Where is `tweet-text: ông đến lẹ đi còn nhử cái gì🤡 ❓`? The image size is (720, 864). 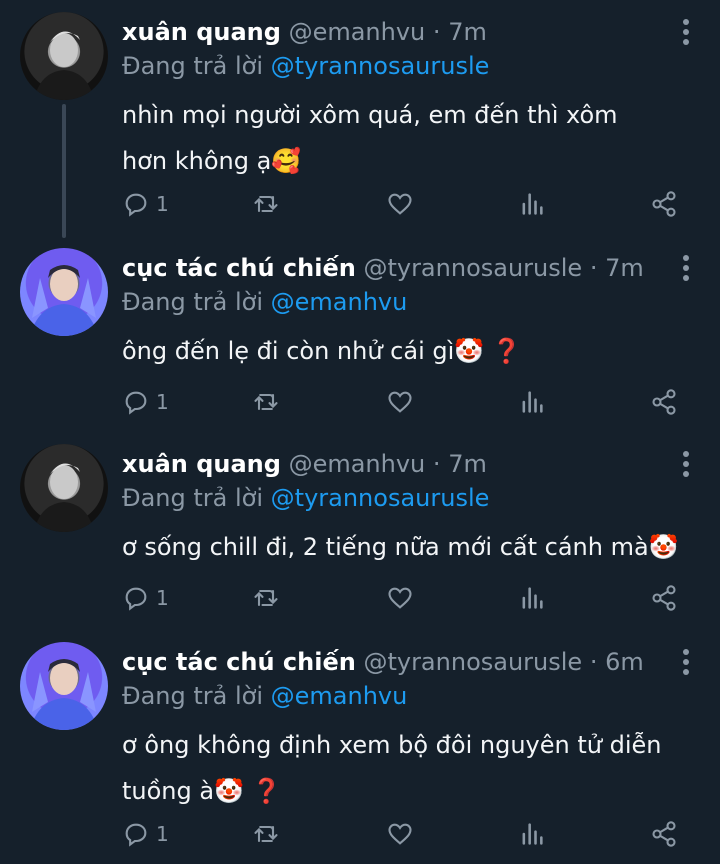 tweet-text: ông đến lẹ đi còn nhử cái gì🤡 ❓ is located at coordinates (322, 351).